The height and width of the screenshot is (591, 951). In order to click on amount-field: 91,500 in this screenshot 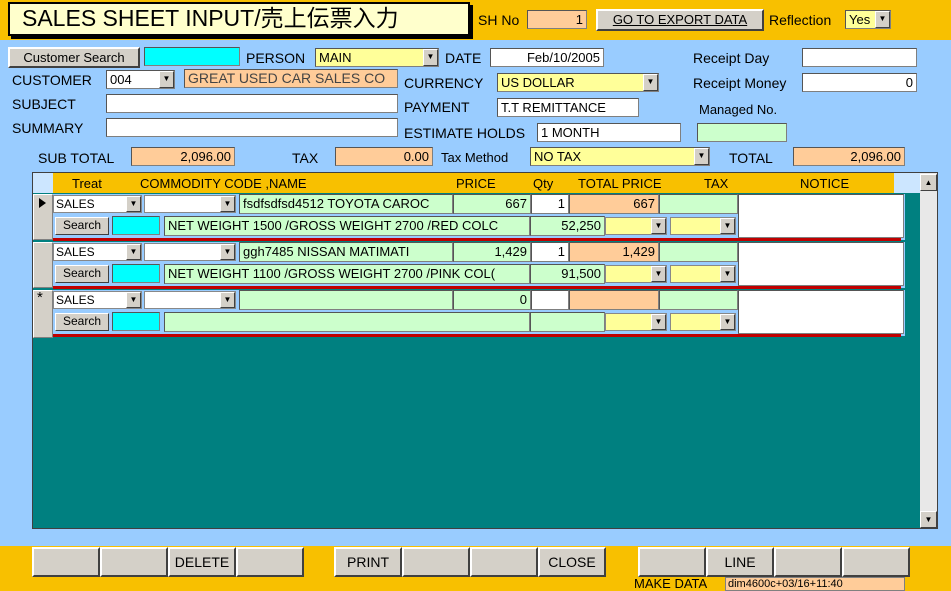, I will do `click(567, 274)`.